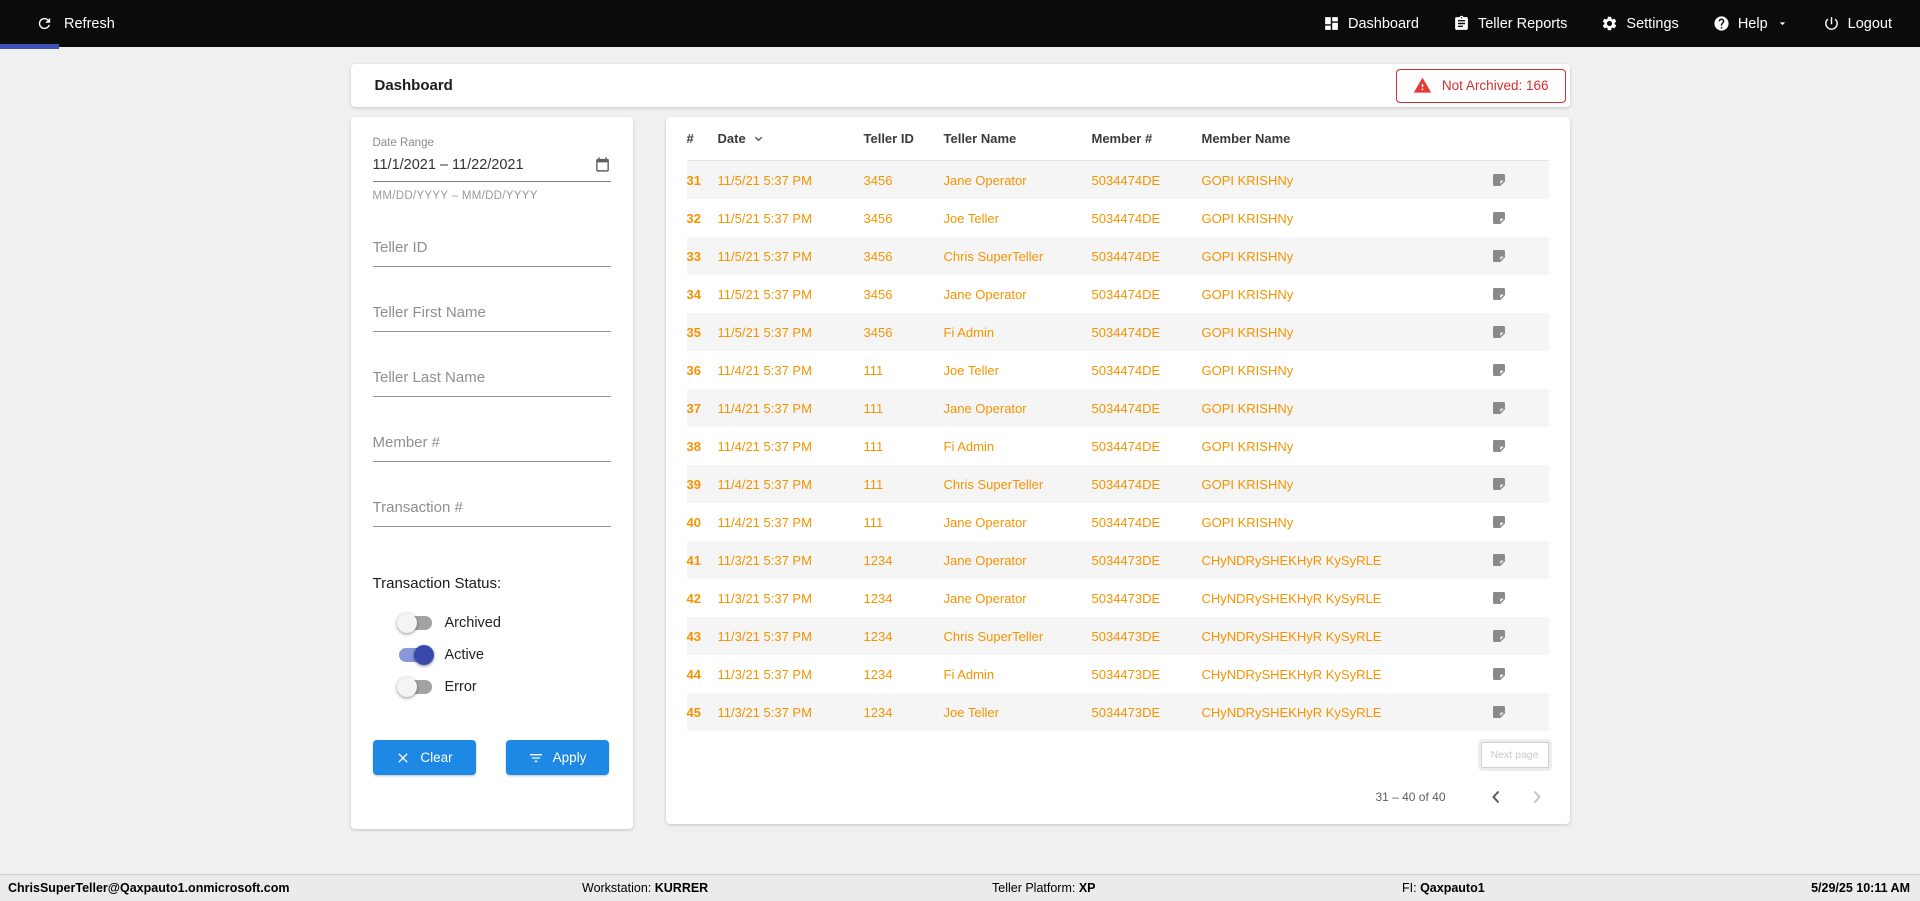 The width and height of the screenshot is (1920, 901). Describe the element at coordinates (491, 510) in the screenshot. I see `transaction-number-input` at that location.